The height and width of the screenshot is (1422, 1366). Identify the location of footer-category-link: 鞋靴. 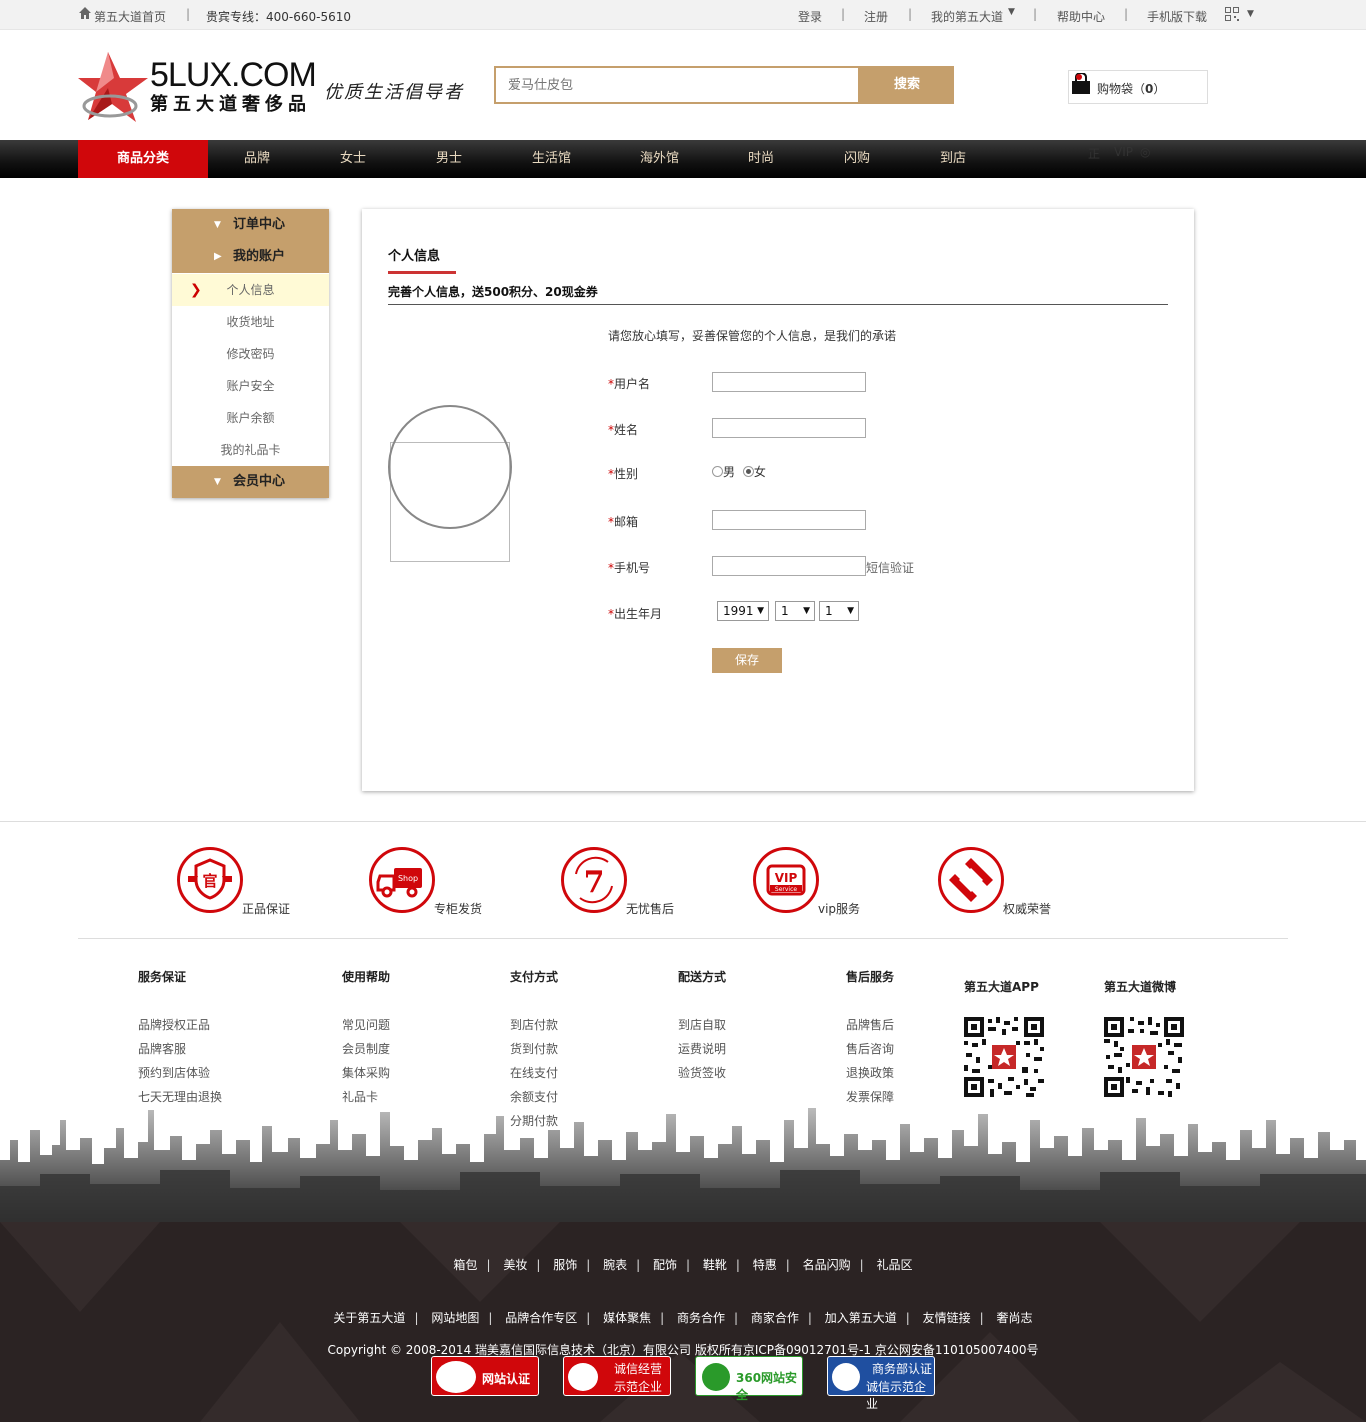
(715, 1265).